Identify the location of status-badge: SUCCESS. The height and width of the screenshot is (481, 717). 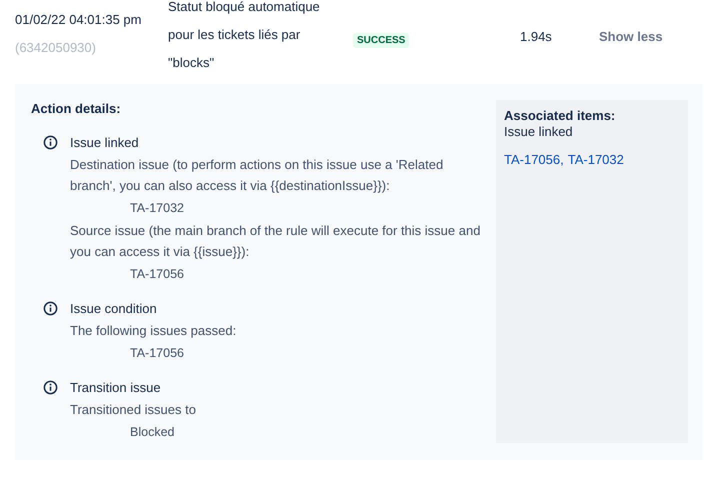
(381, 40).